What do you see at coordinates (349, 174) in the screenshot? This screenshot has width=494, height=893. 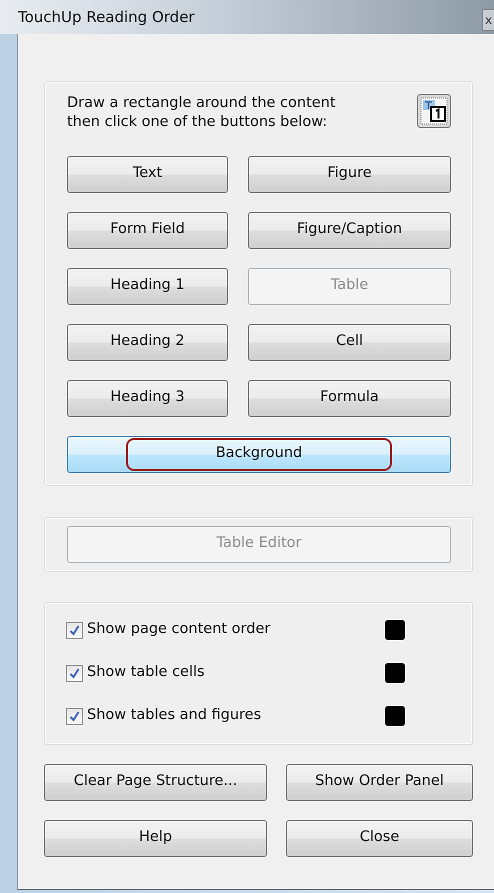 I see `tag-button: Figure` at bounding box center [349, 174].